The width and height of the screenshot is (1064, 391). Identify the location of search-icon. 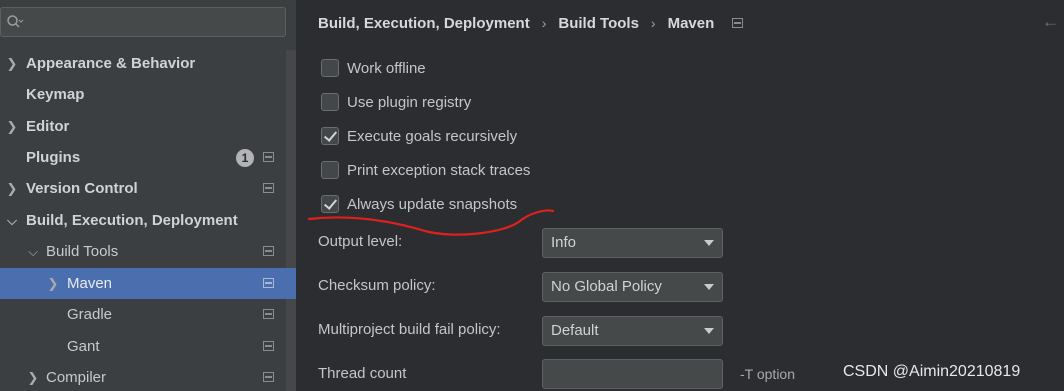
(15, 21).